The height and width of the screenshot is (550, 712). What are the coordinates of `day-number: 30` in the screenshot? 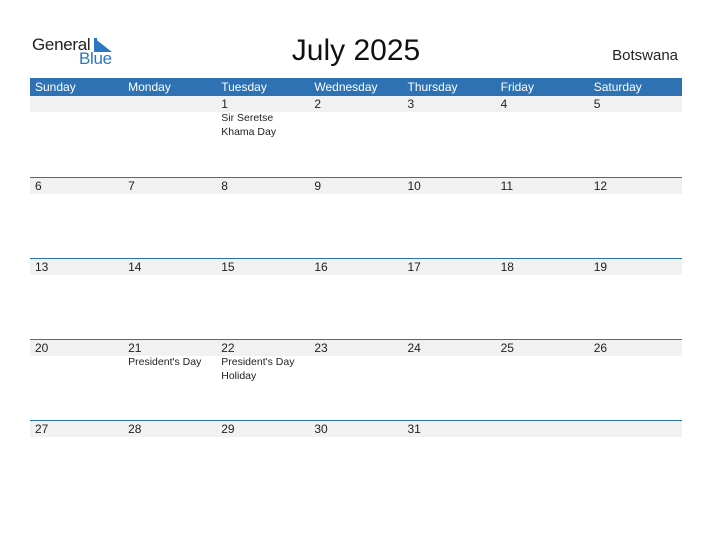 It's located at (321, 429).